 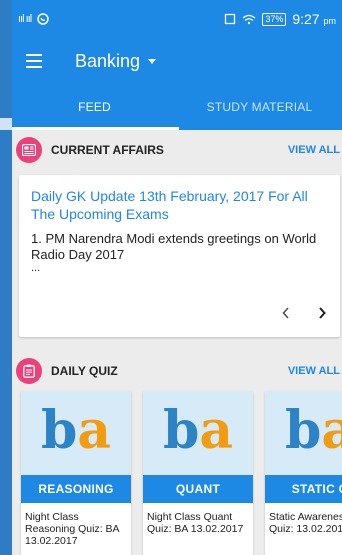 What do you see at coordinates (322, 313) in the screenshot?
I see `chevron-right-icon` at bounding box center [322, 313].